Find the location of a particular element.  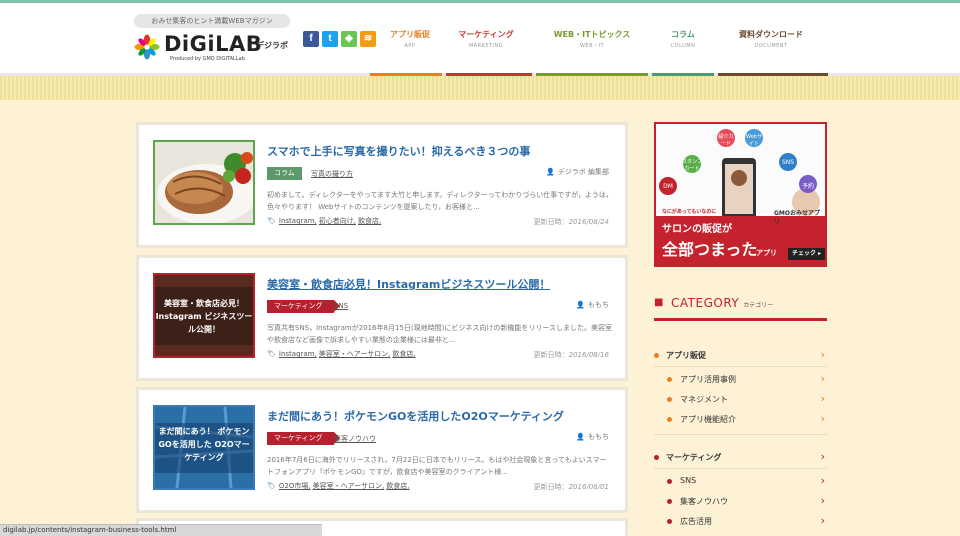

nav-web-it: WEB・ITトピックス WEB・IT is located at coordinates (592, 40).